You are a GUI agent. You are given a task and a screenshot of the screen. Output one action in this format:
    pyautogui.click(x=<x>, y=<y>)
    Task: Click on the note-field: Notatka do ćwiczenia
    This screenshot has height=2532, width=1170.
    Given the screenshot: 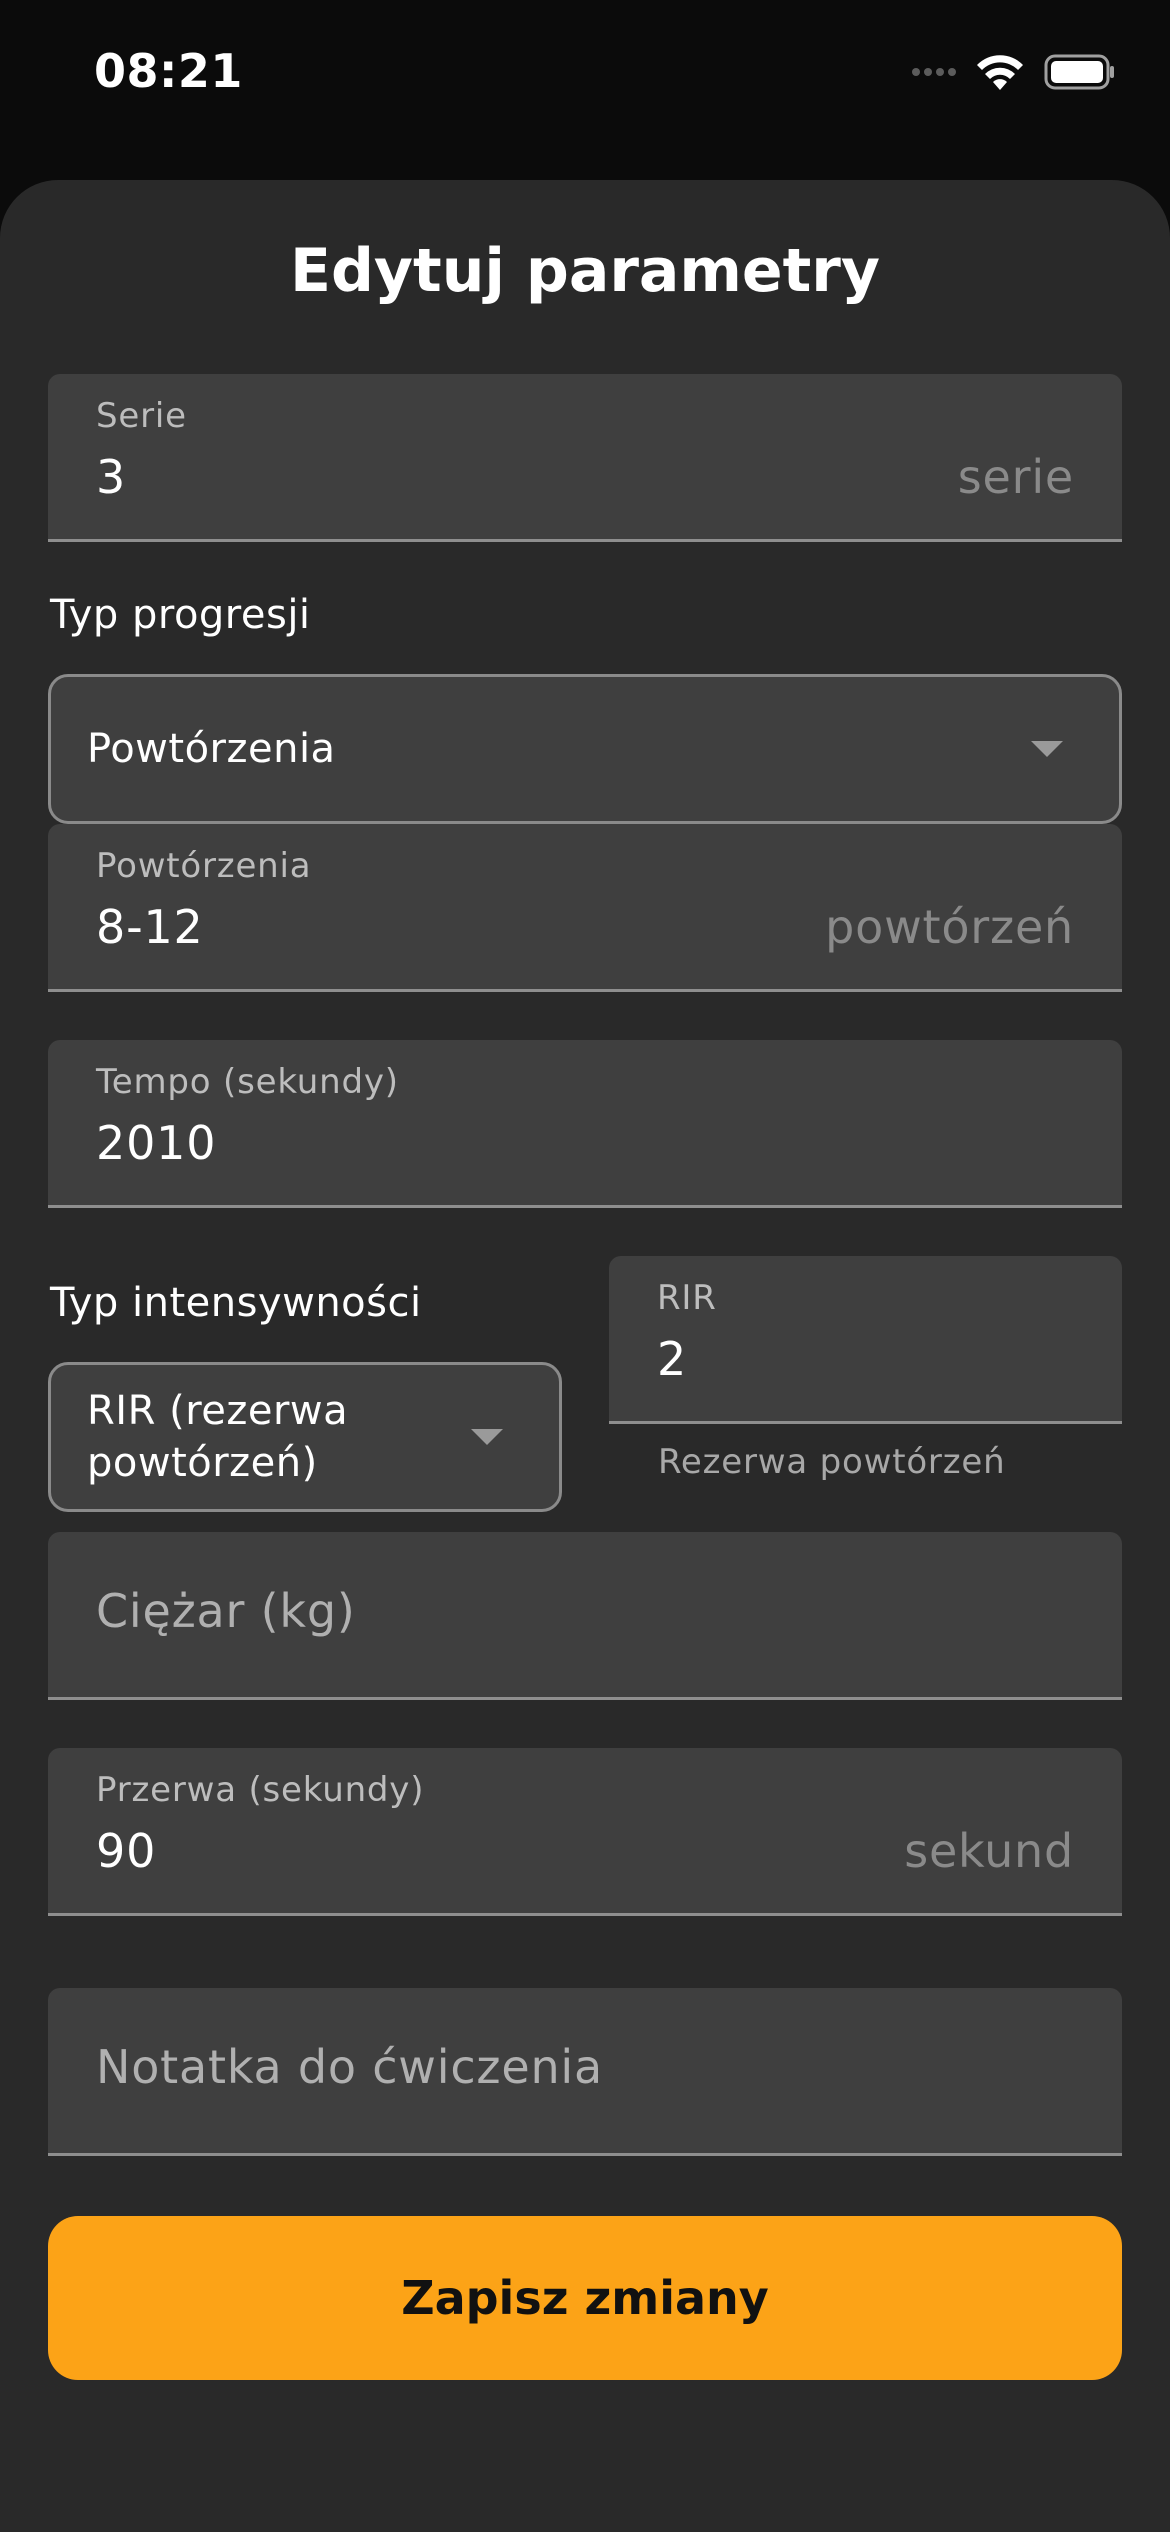 What is the action you would take?
    pyautogui.click(x=585, y=2072)
    